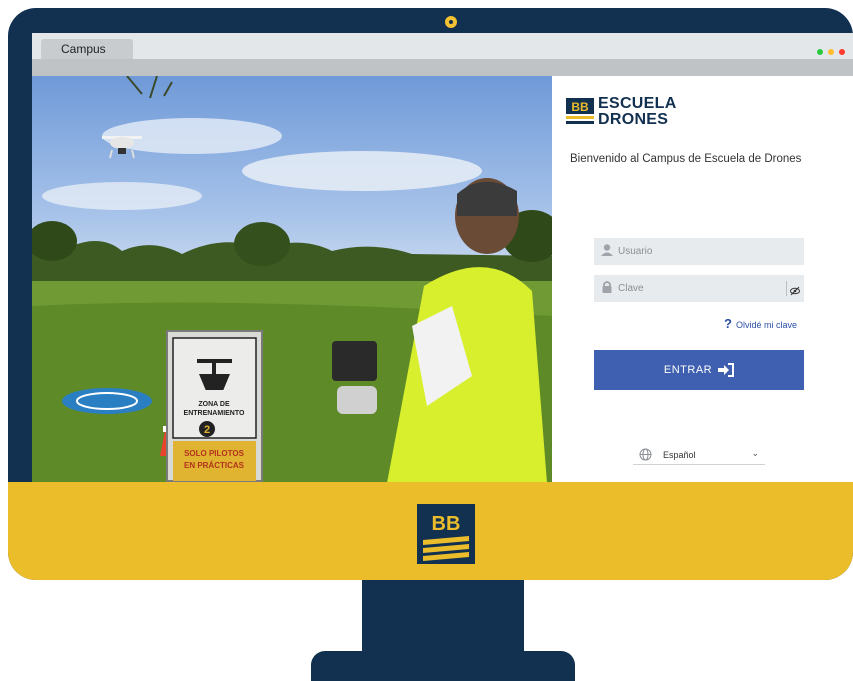 The image size is (853, 681). What do you see at coordinates (214, 453) in the screenshot?
I see `sign-footer1: SOLO PILOTOS` at bounding box center [214, 453].